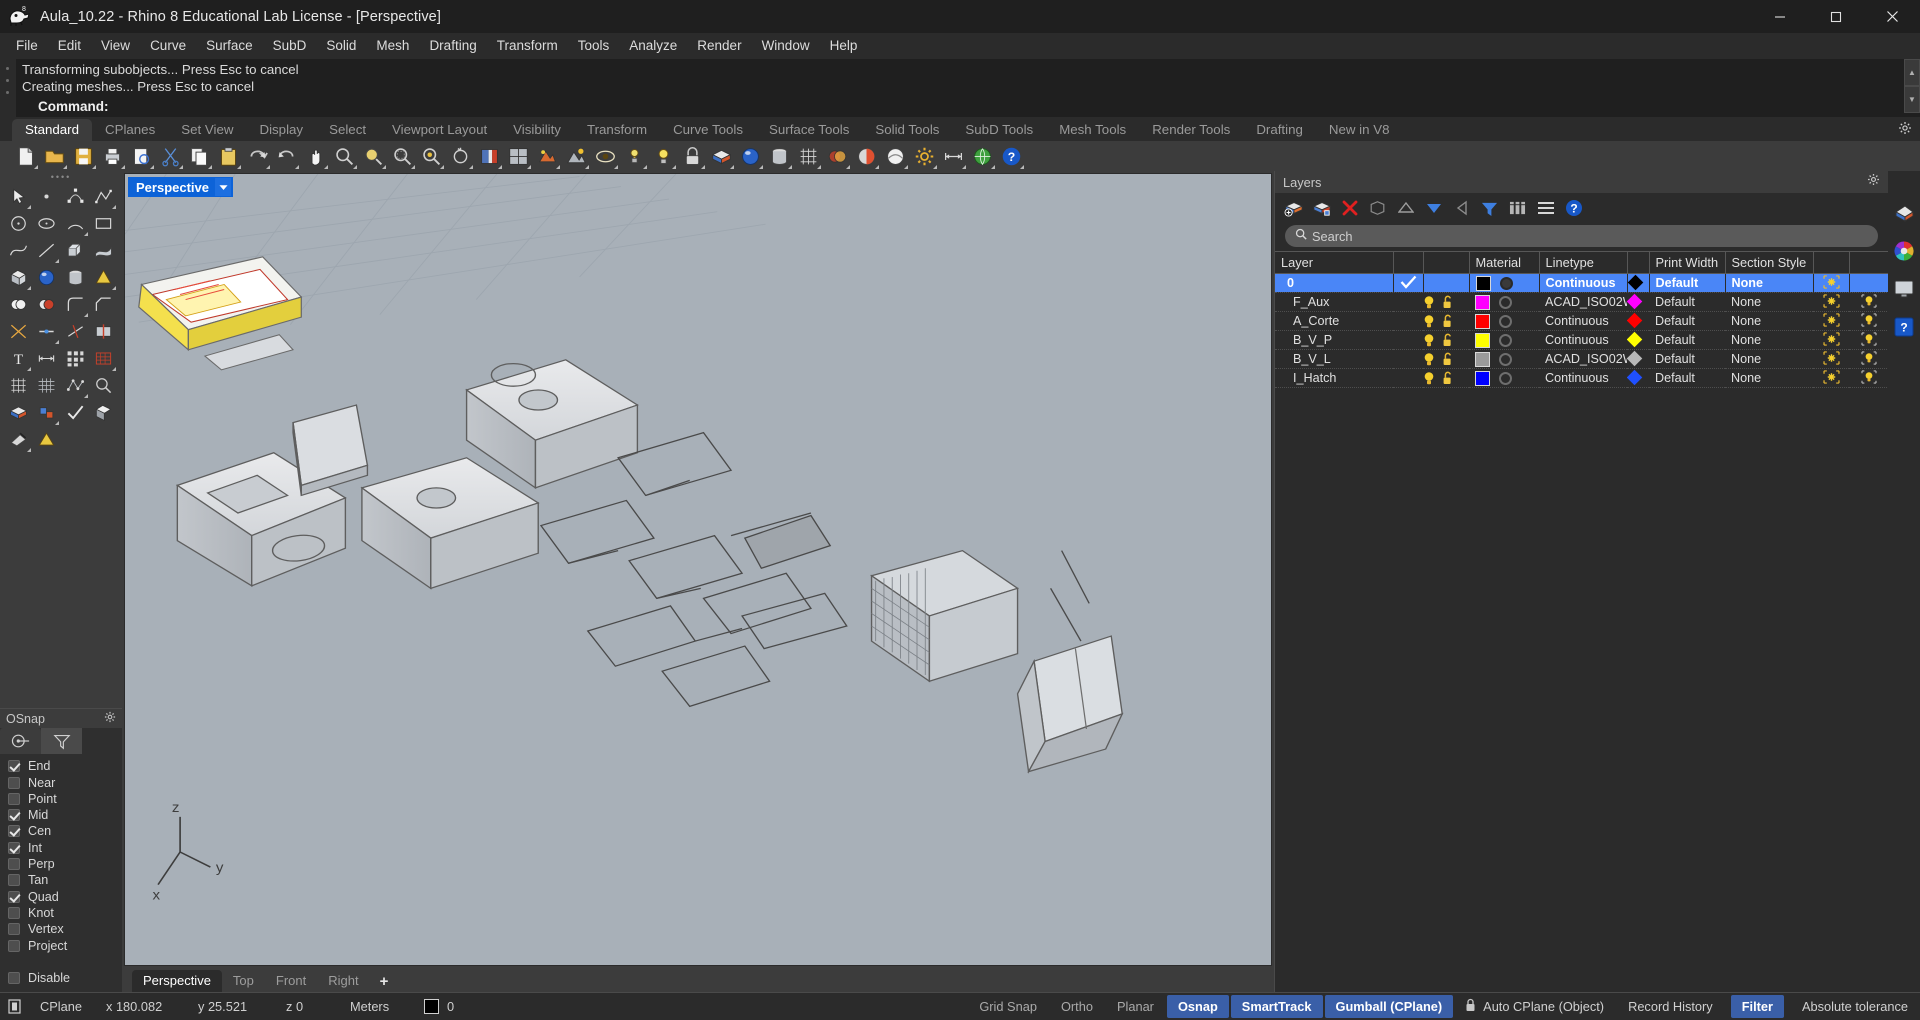  Describe the element at coordinates (47, 331) in the screenshot. I see `join-icon` at that location.